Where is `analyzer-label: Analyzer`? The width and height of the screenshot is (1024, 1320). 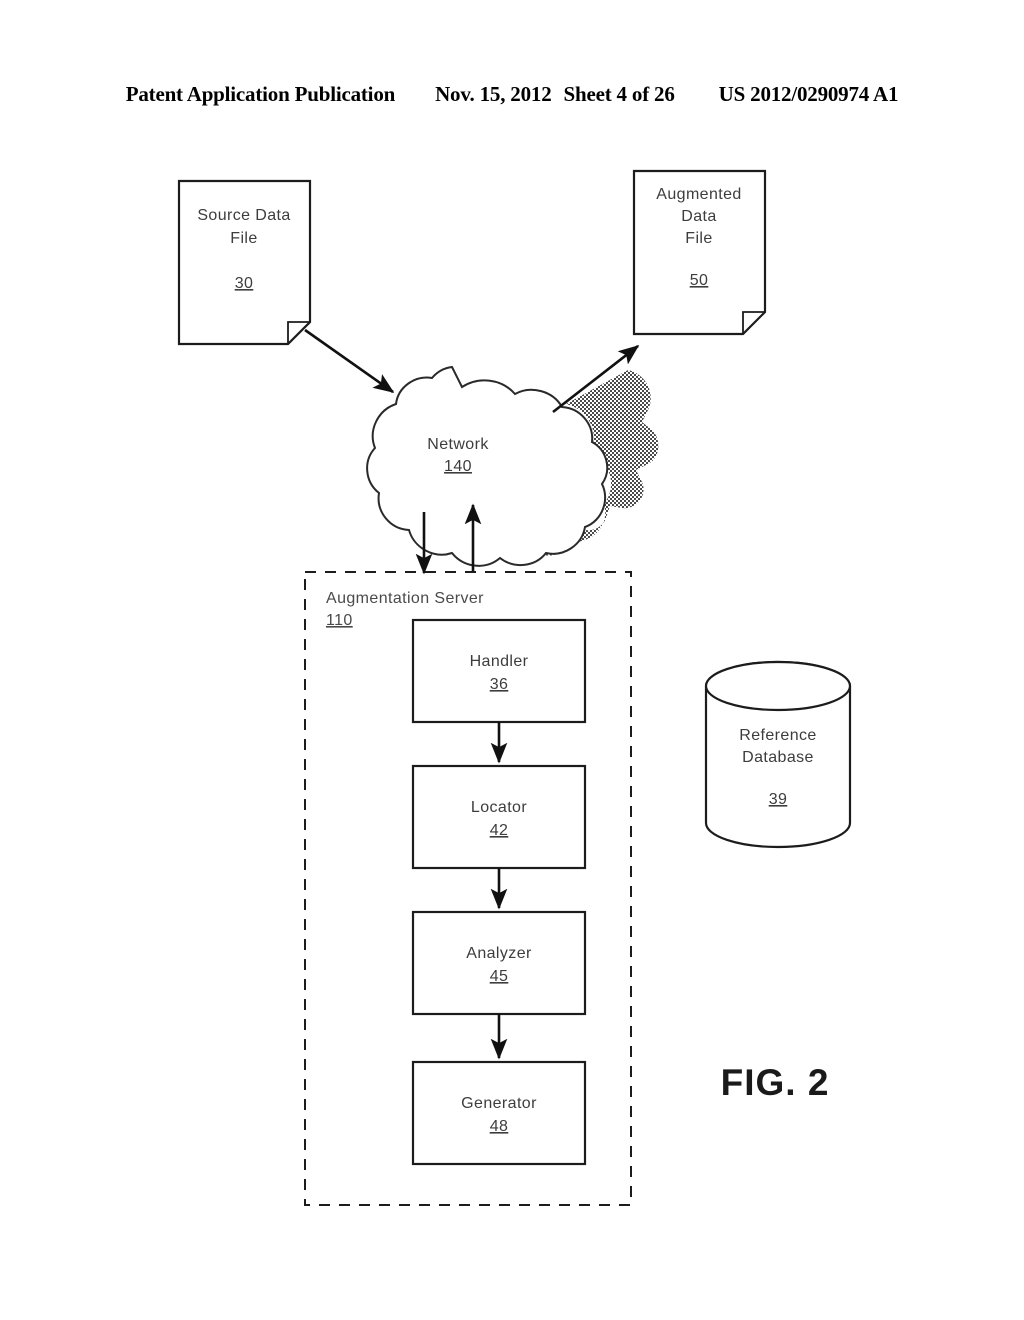
analyzer-label: Analyzer is located at coordinates (499, 953).